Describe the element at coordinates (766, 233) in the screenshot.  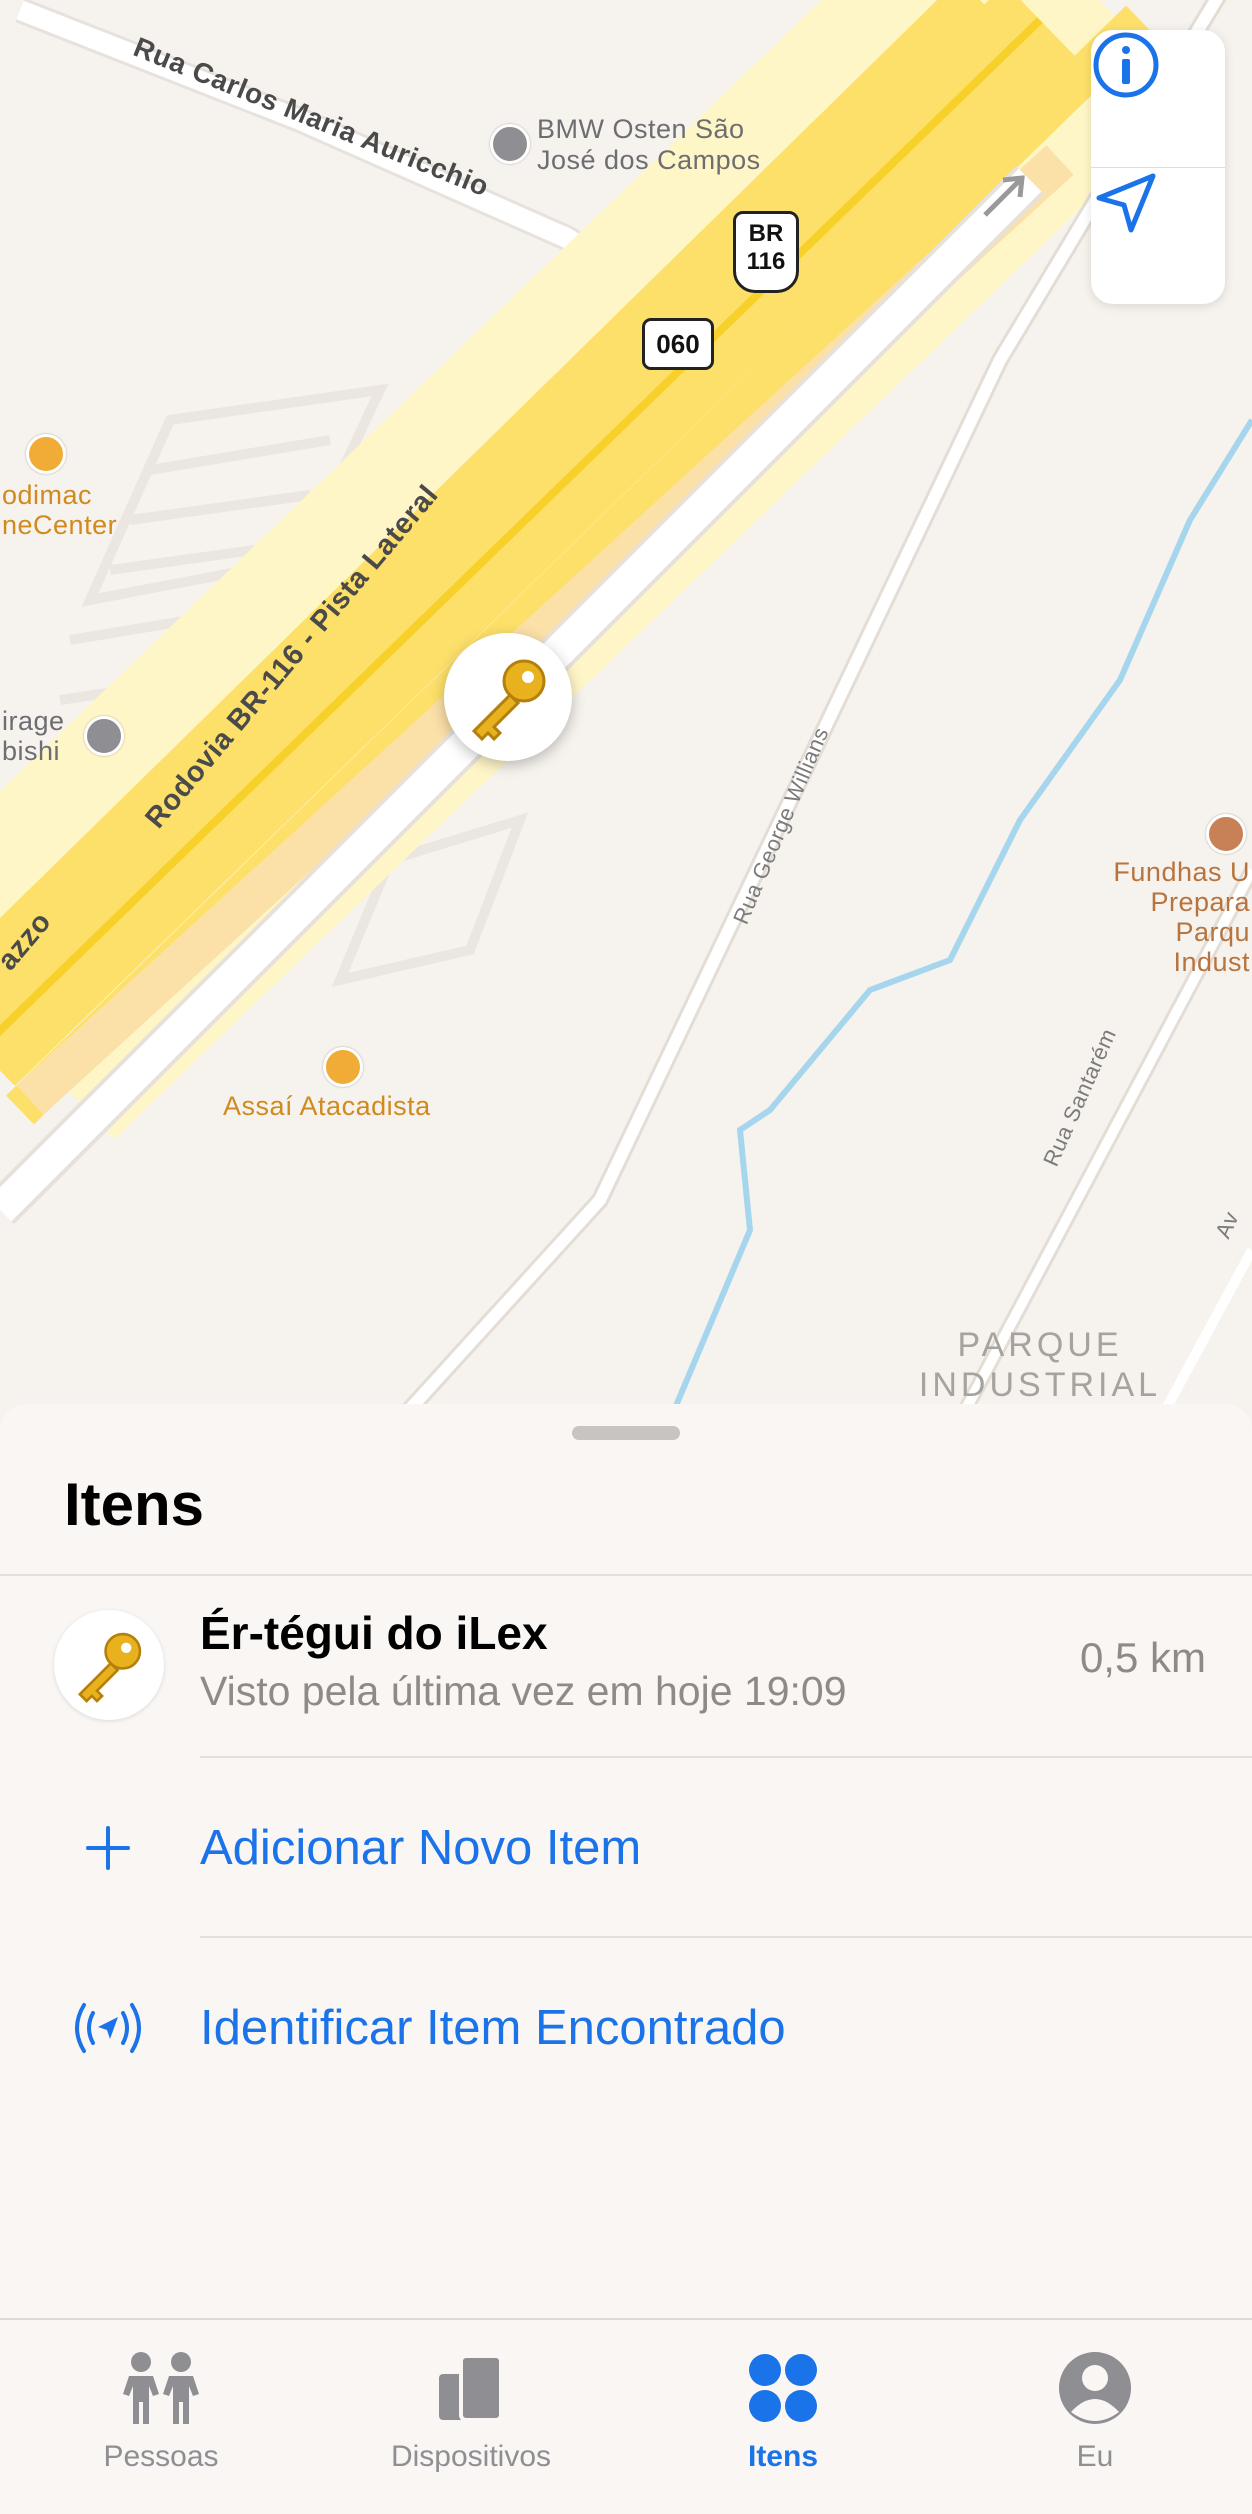
I see `shield-br-text: BR` at that location.